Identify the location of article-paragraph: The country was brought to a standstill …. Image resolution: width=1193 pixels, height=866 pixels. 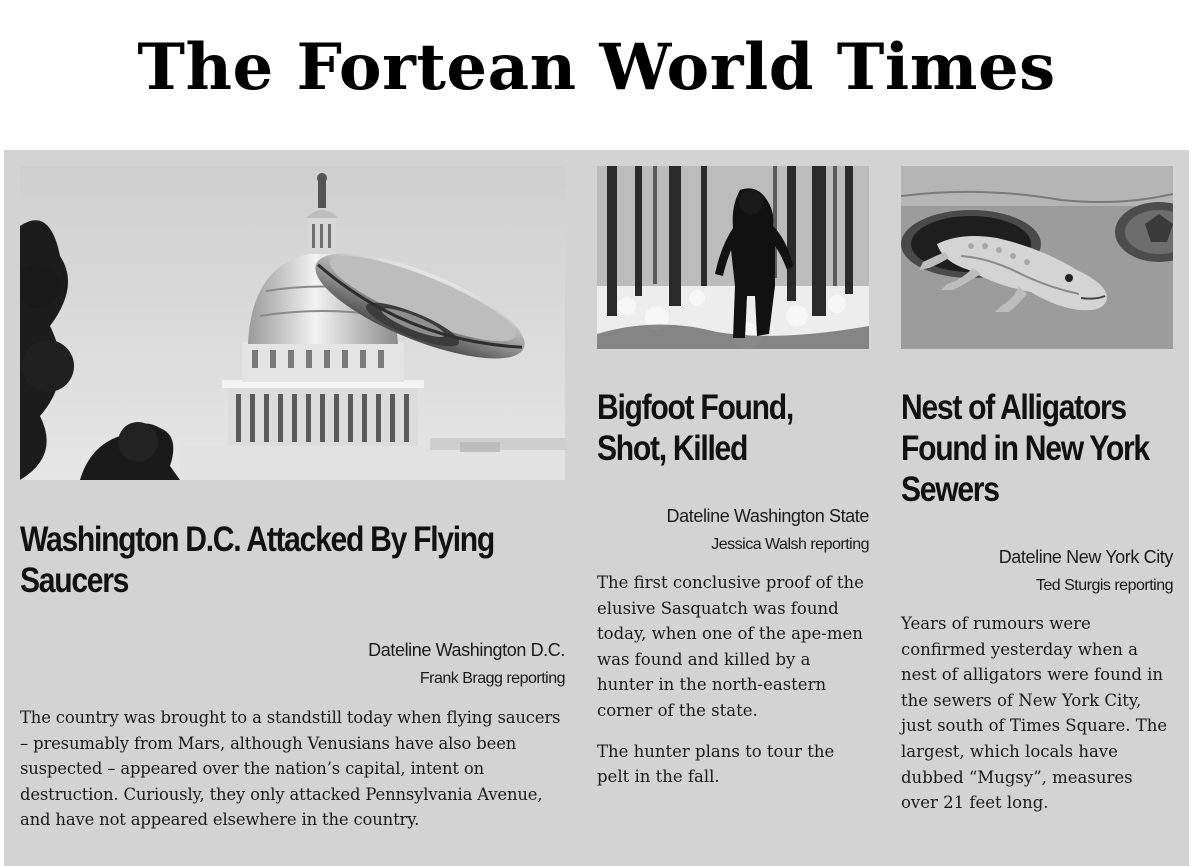
(290, 769).